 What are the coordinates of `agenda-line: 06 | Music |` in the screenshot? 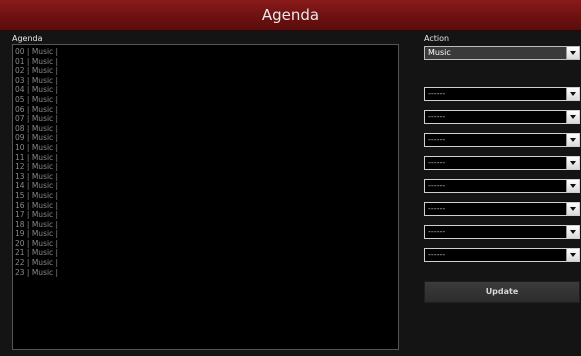 It's located at (37, 109).